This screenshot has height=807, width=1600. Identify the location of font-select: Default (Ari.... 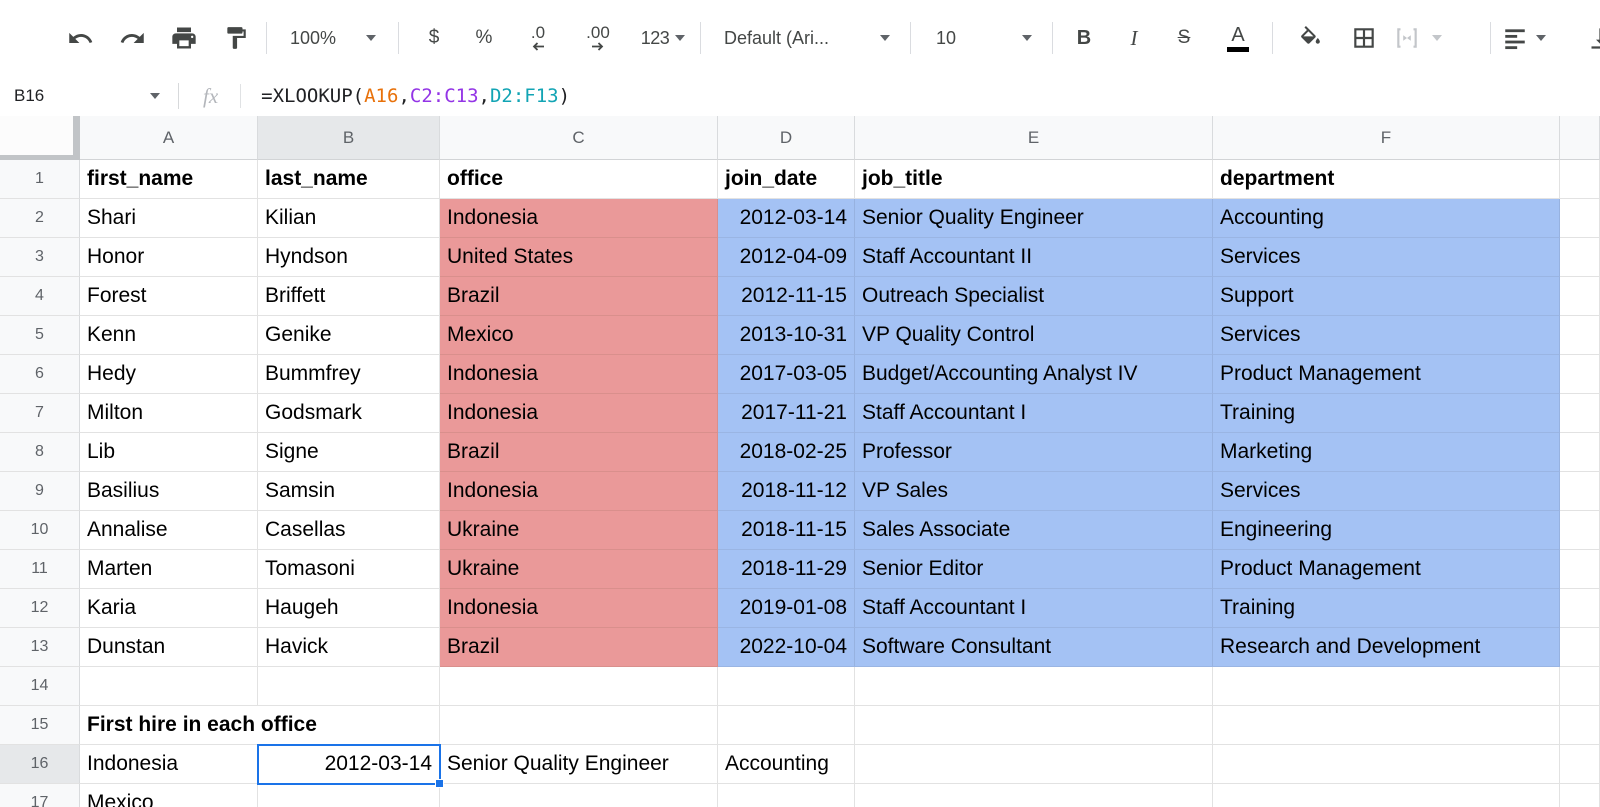
(807, 38).